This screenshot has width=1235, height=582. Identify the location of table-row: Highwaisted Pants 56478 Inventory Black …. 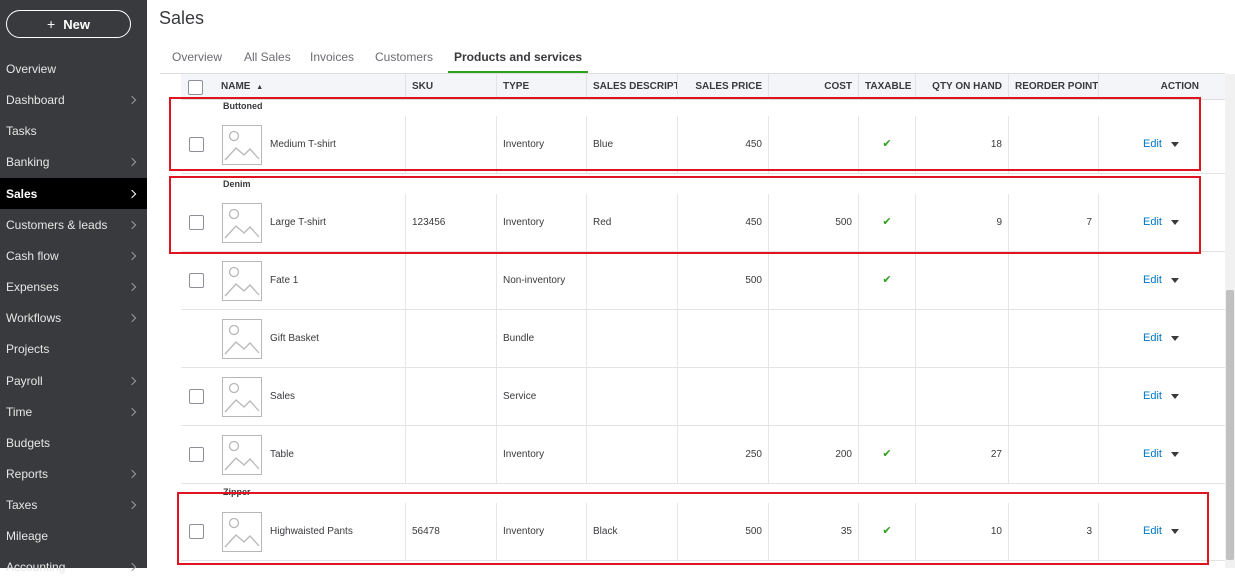
(703, 532).